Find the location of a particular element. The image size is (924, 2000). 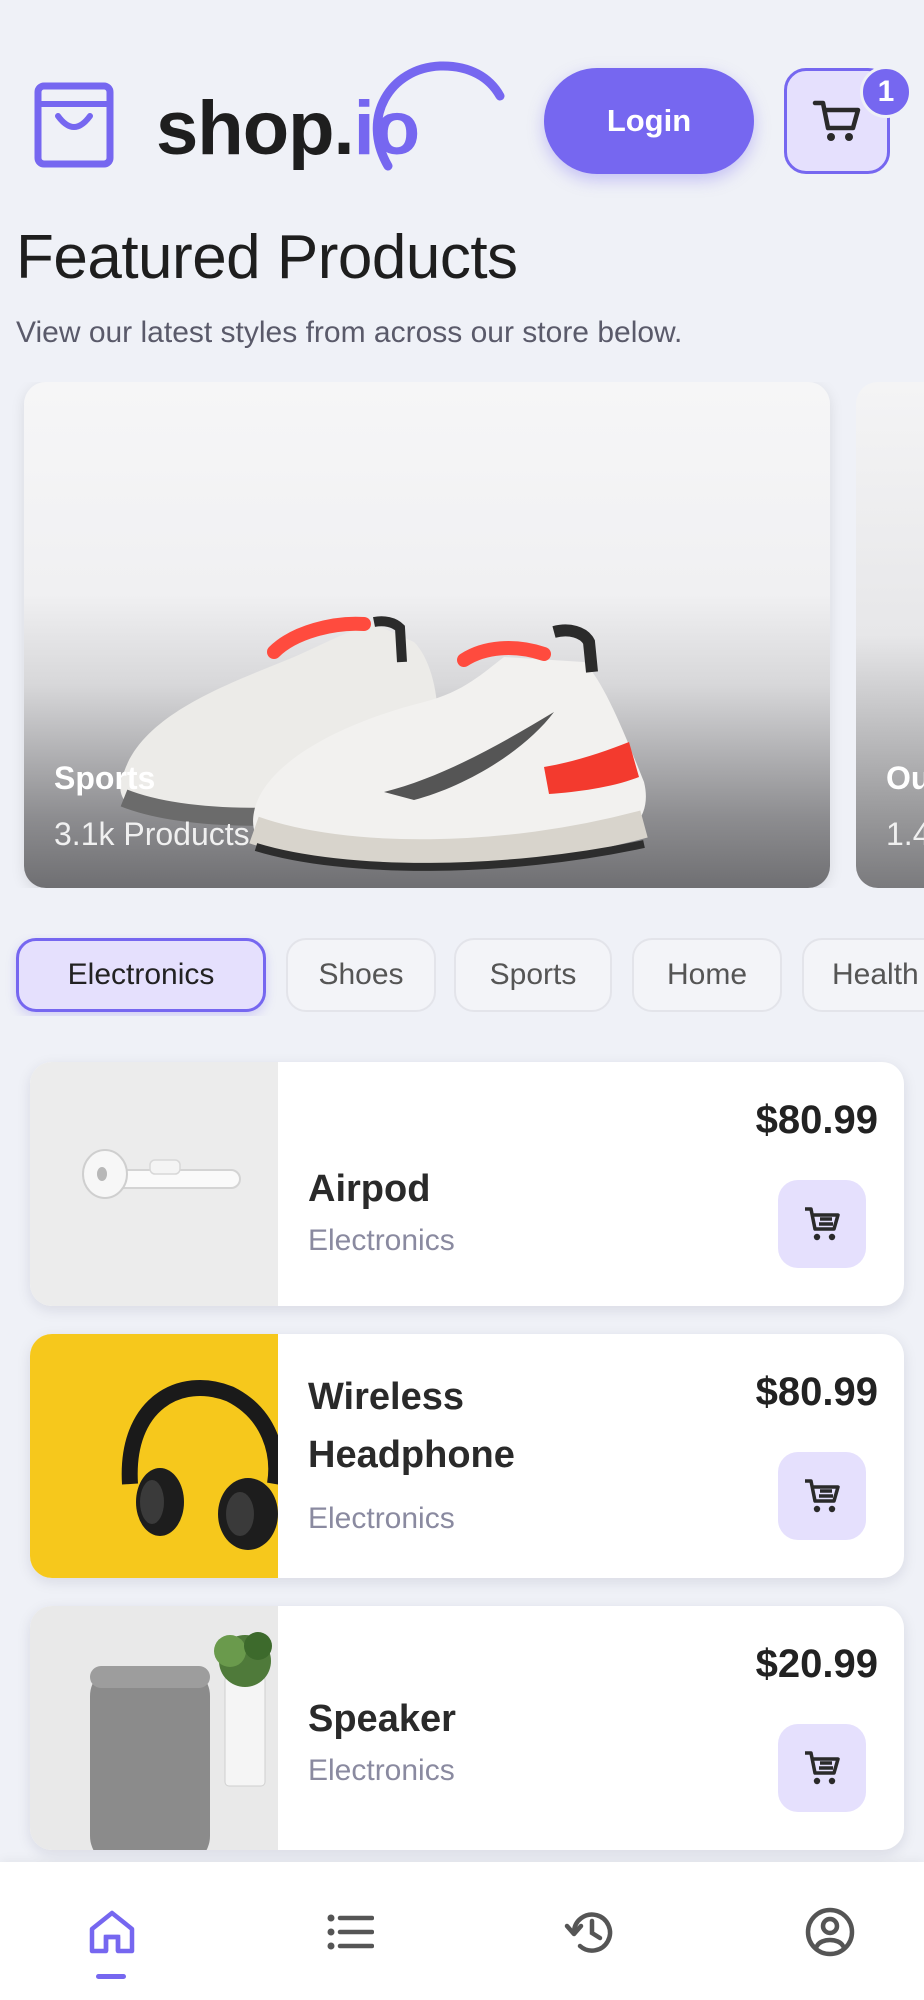

product-card-wireless-headphone: Wireless Headphone Electronics $80.99 is located at coordinates (467, 1456).